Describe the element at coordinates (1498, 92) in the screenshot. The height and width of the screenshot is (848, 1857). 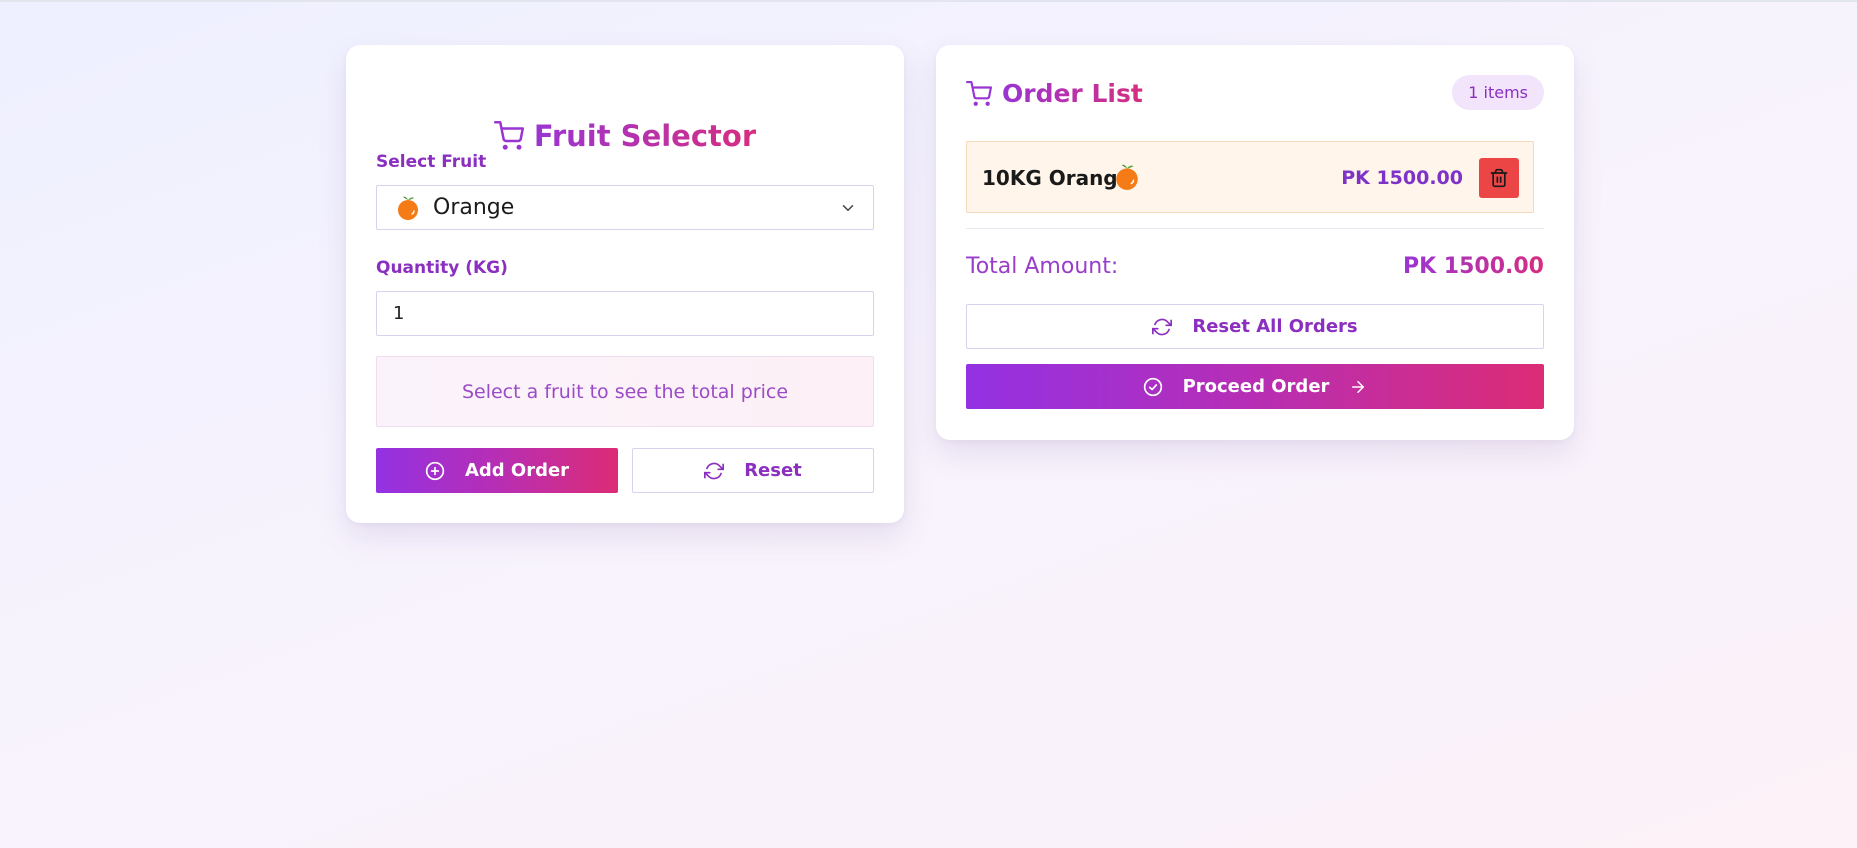
I see `item-count-badge: 1 items` at that location.